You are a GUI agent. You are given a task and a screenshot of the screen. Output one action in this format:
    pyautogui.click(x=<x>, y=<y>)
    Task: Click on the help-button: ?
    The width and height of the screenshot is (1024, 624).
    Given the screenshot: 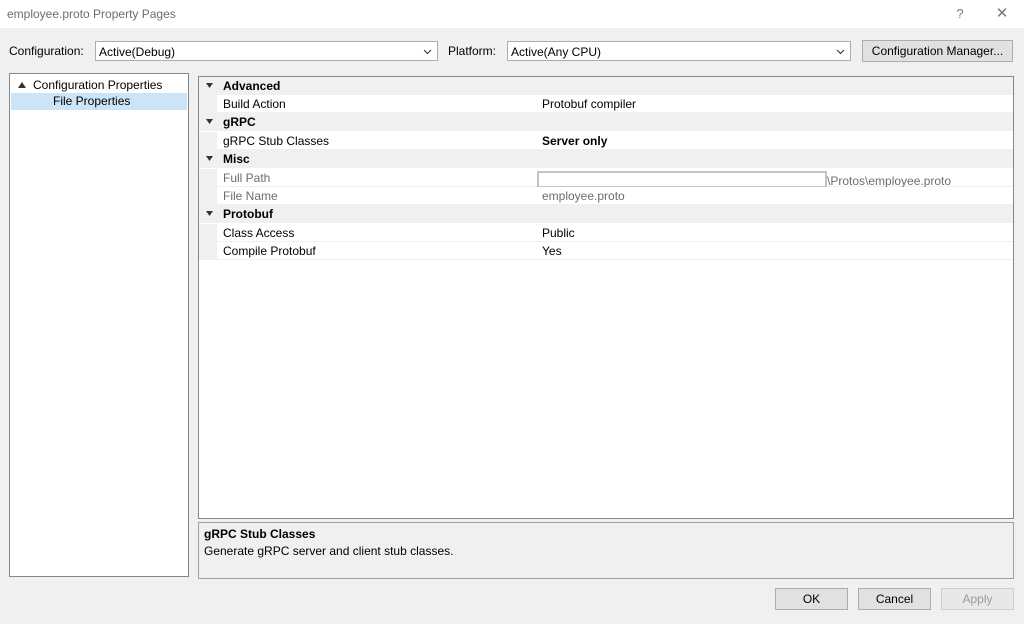 What is the action you would take?
    pyautogui.click(x=960, y=14)
    